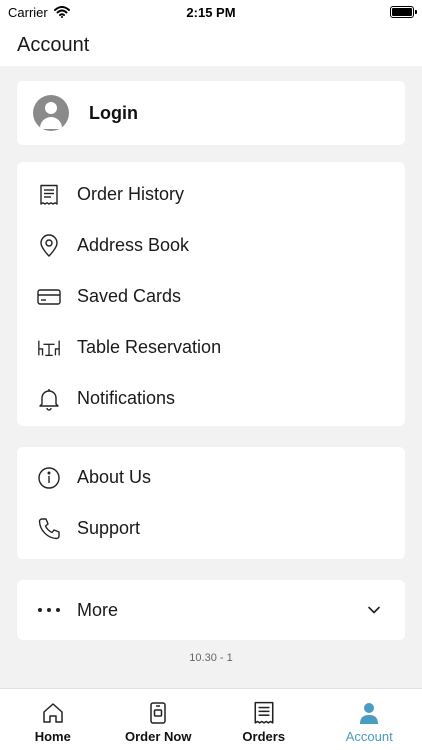 The image size is (422, 750). What do you see at coordinates (49, 399) in the screenshot?
I see `bell-icon` at bounding box center [49, 399].